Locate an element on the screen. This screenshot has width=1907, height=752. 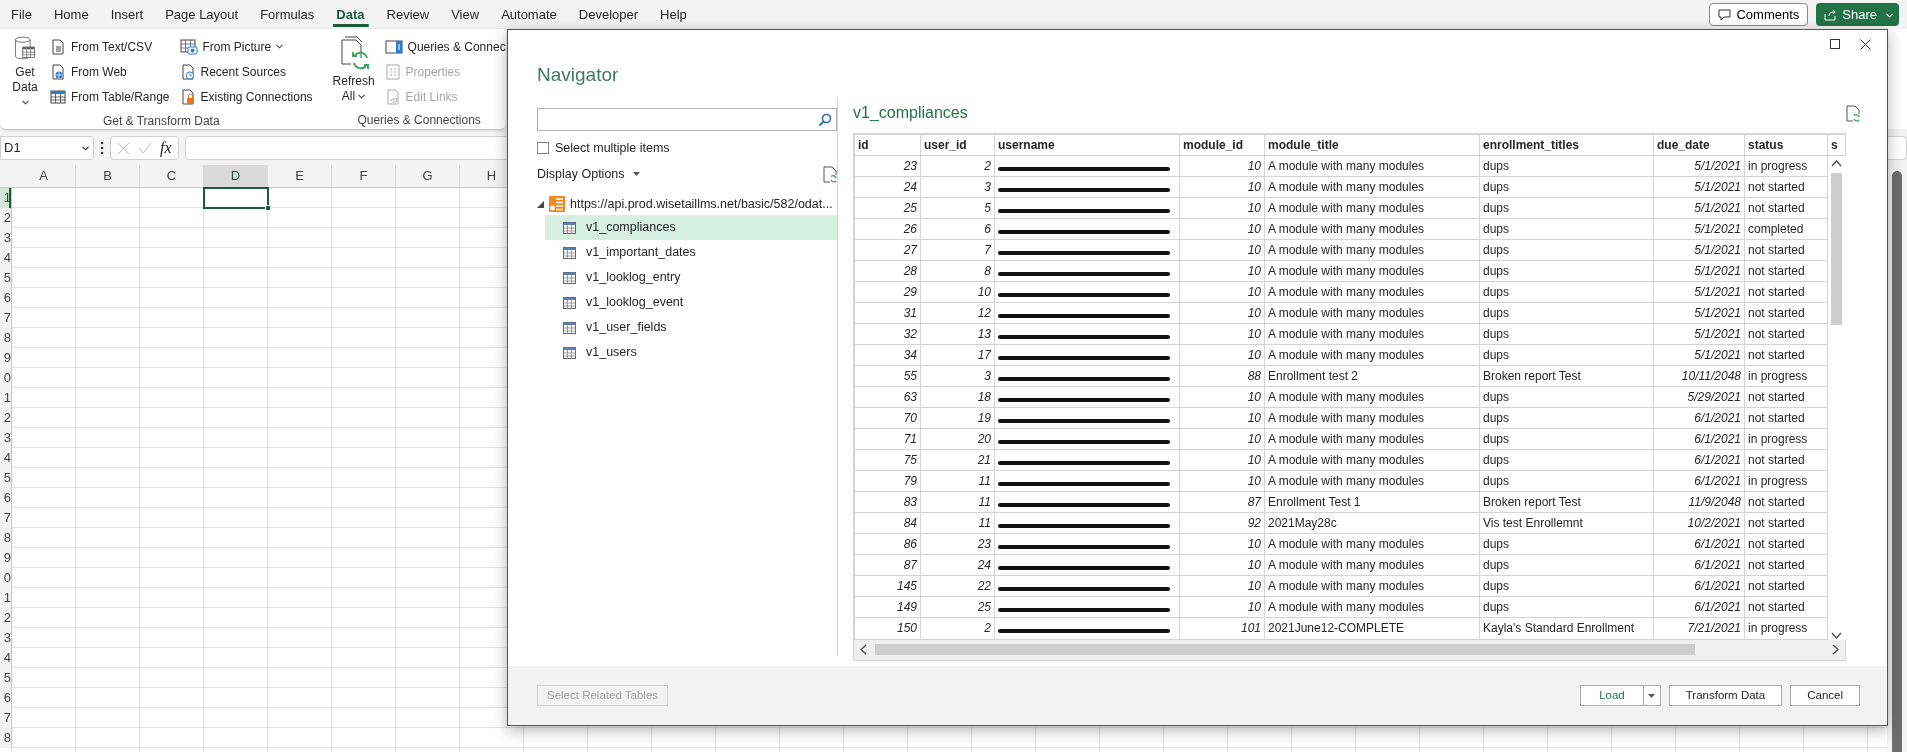
search-icon is located at coordinates (825, 119).